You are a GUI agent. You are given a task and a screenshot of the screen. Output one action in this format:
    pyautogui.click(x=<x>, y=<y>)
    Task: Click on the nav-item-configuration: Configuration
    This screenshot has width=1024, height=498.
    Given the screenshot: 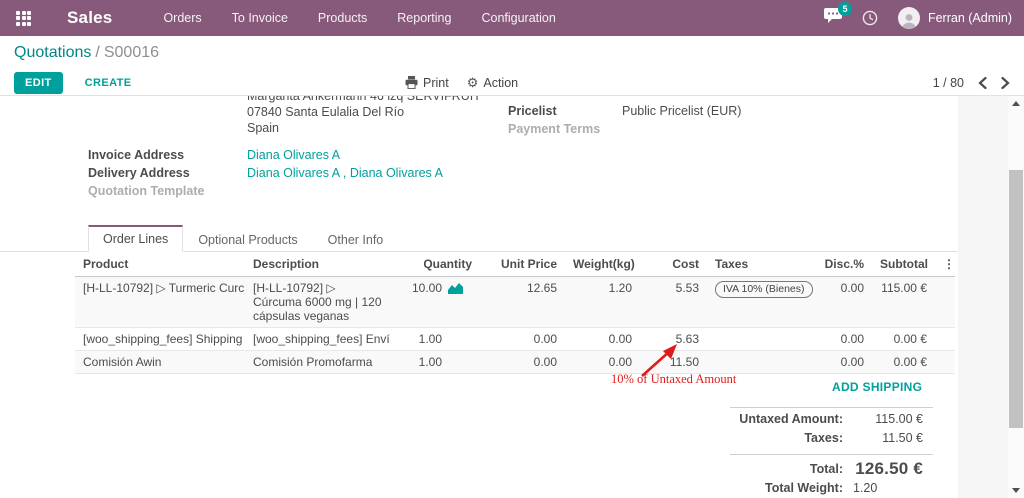 What is the action you would take?
    pyautogui.click(x=518, y=18)
    